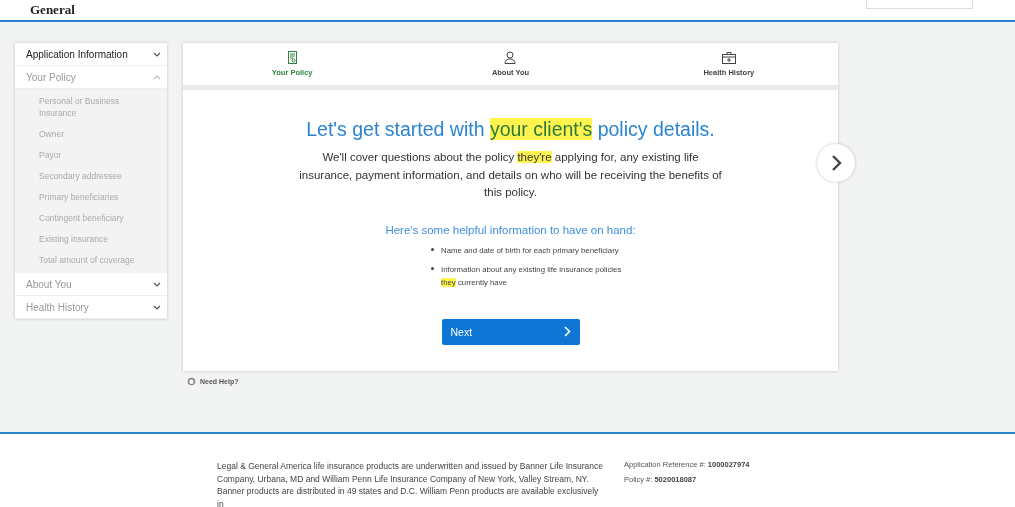 This screenshot has height=507, width=1015. What do you see at coordinates (510, 57) in the screenshot?
I see `person-icon` at bounding box center [510, 57].